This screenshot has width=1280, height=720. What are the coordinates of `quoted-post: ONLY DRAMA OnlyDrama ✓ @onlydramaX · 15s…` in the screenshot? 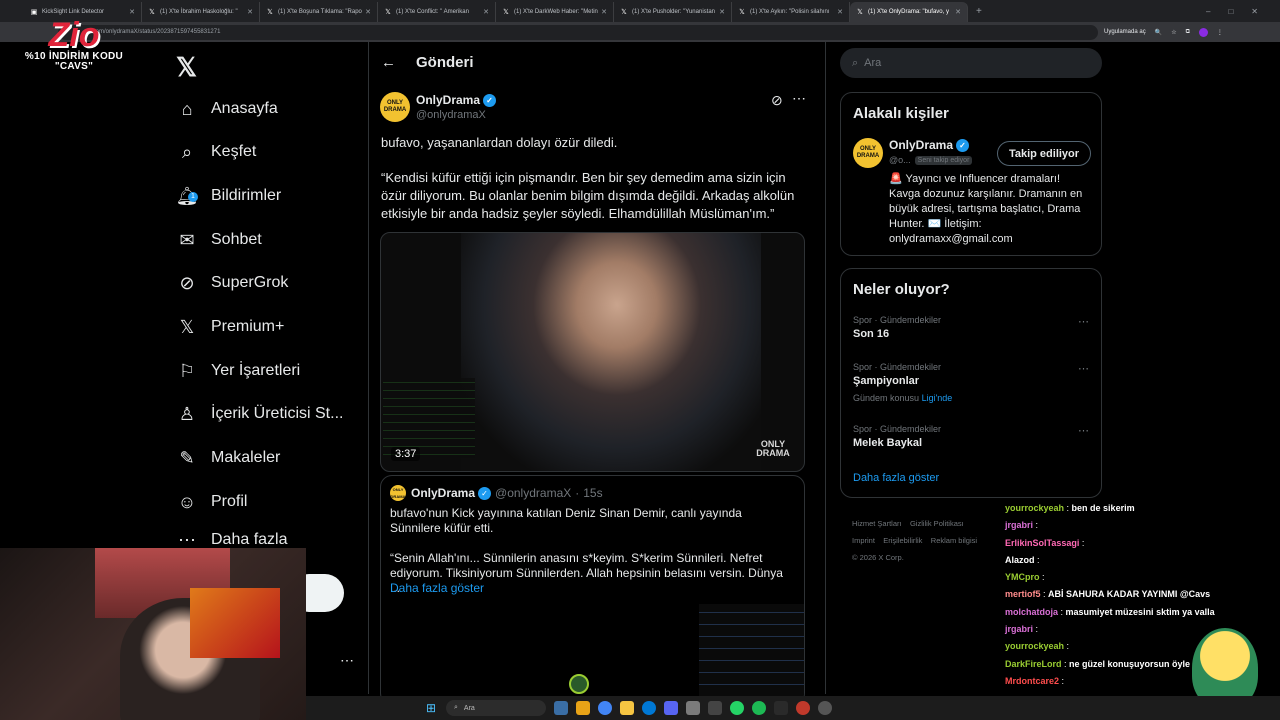 It's located at (592, 590).